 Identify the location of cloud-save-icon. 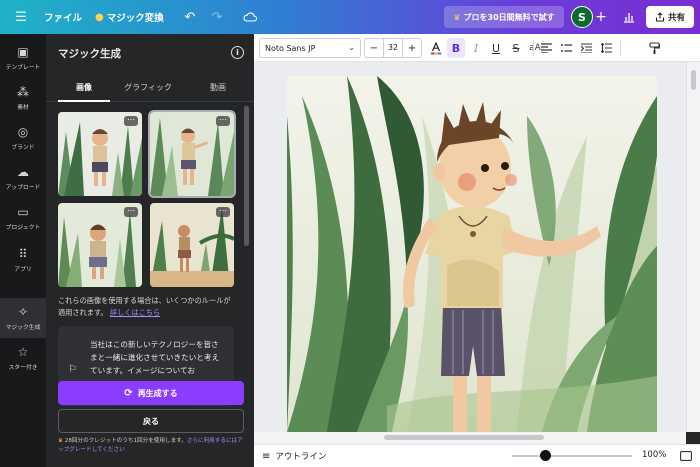
(250, 17).